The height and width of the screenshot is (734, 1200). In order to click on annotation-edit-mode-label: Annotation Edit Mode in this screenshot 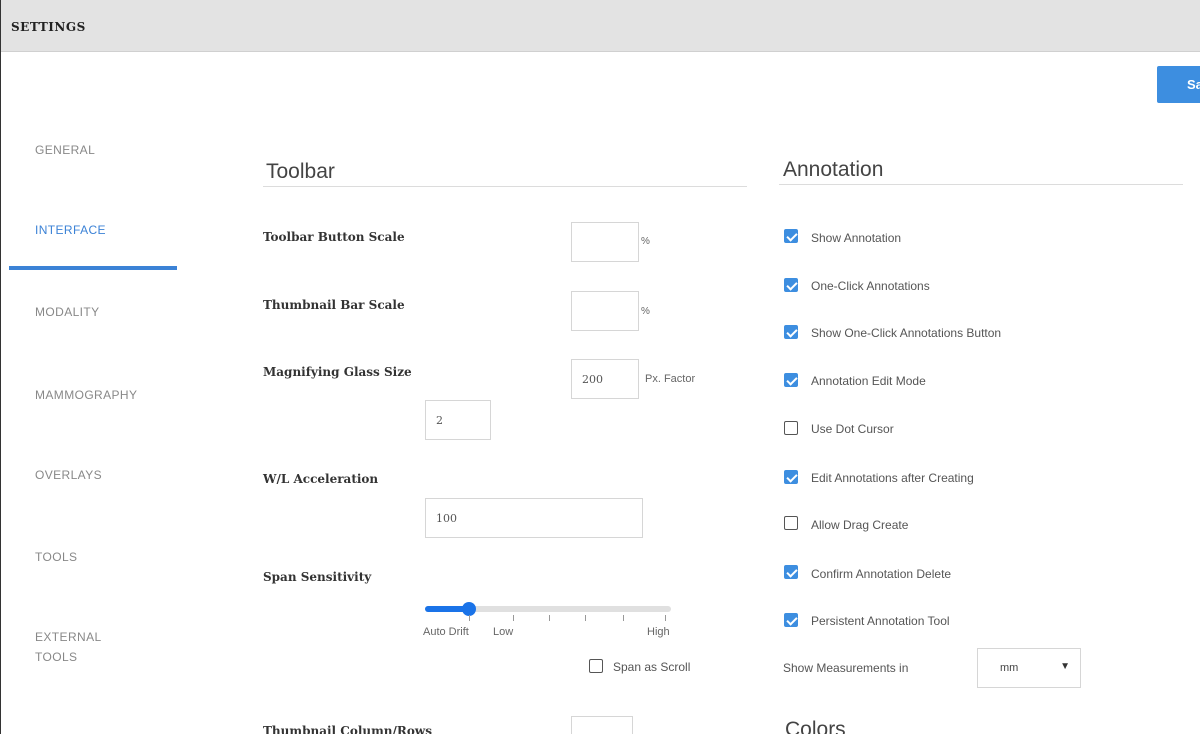, I will do `click(868, 381)`.